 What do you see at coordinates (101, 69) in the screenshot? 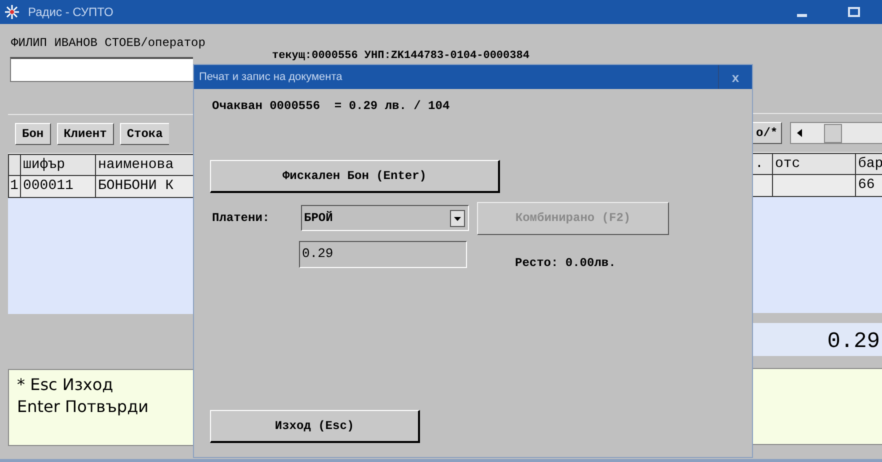
I see `input-field` at bounding box center [101, 69].